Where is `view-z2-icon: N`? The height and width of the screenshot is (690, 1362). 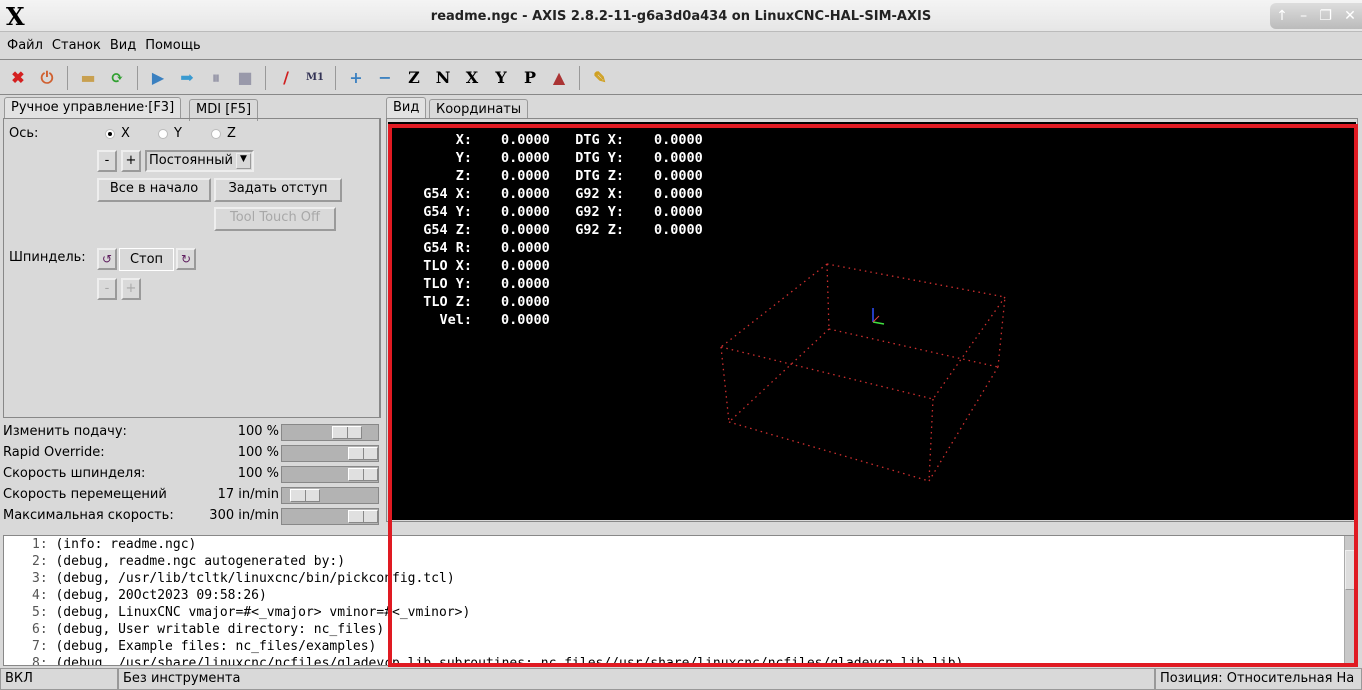 view-z2-icon: N is located at coordinates (443, 78).